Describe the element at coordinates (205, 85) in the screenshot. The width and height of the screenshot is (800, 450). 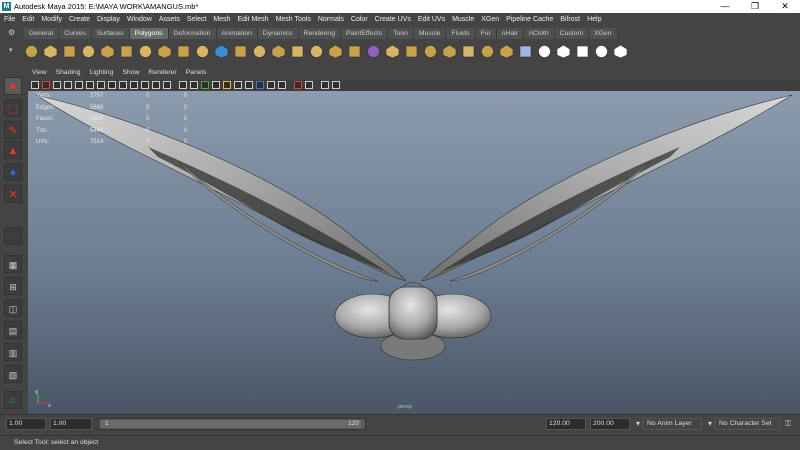
I see `wireframe-on-shaded-icon` at that location.